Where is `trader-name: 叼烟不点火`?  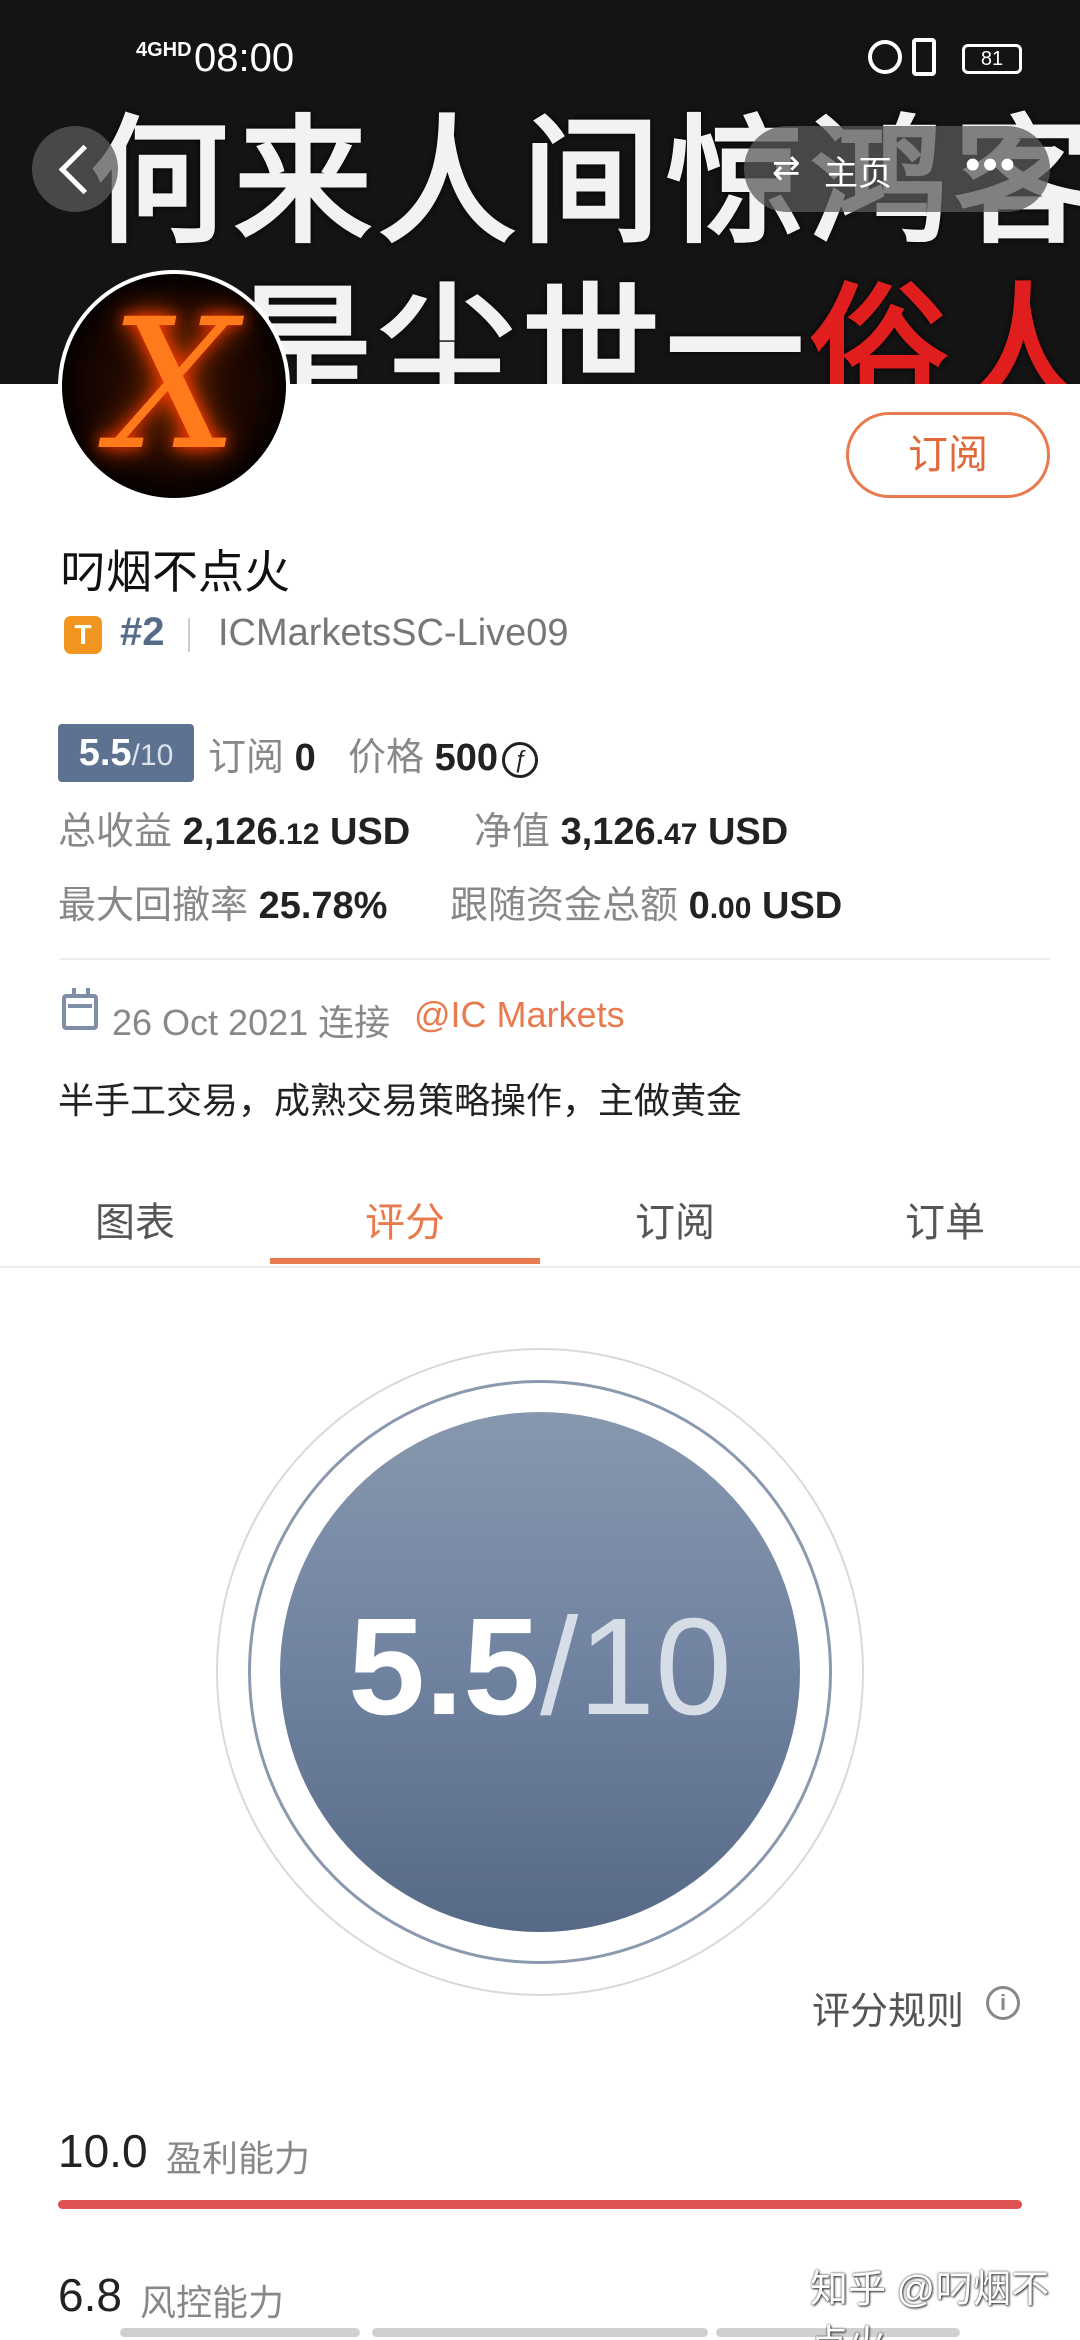
trader-name: 叼烟不点火 is located at coordinates (175, 572).